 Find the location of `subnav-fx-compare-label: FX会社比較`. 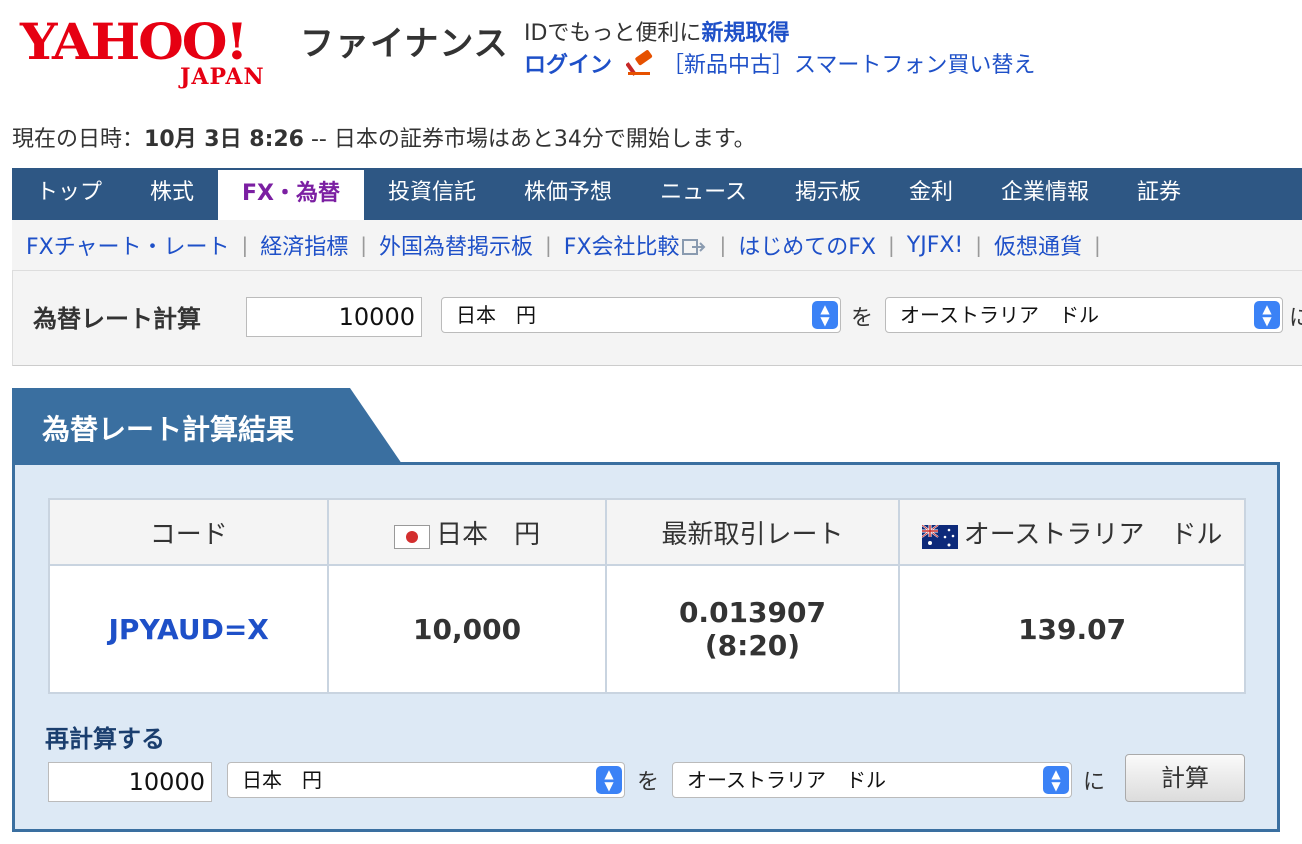

subnav-fx-compare-label: FX会社比較 is located at coordinates (621, 247).